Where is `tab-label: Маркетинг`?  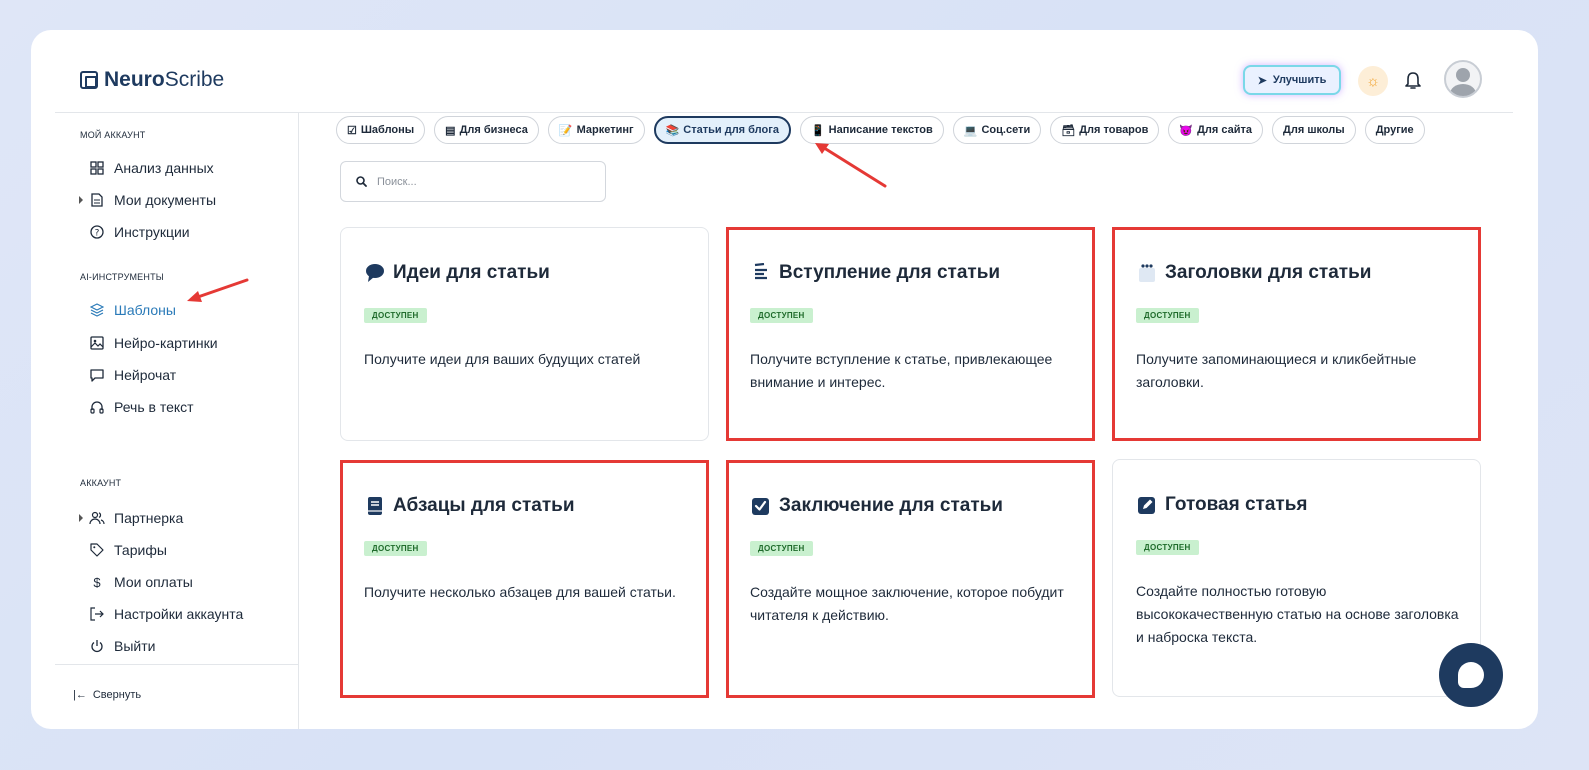
tab-label: Маркетинг is located at coordinates (605, 130).